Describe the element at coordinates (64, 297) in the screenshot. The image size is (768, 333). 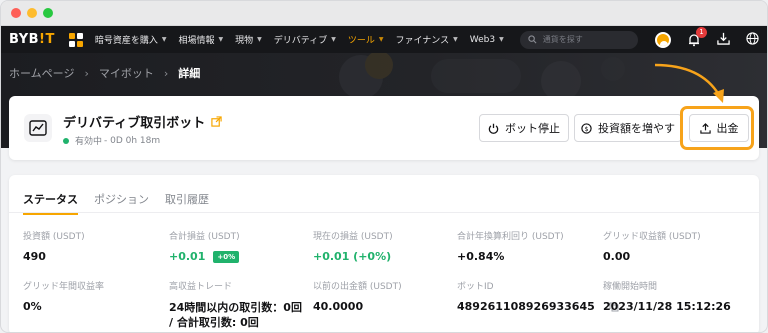
I see `stat-grid-annual-yield: グリッド年間収益率 0%` at that location.